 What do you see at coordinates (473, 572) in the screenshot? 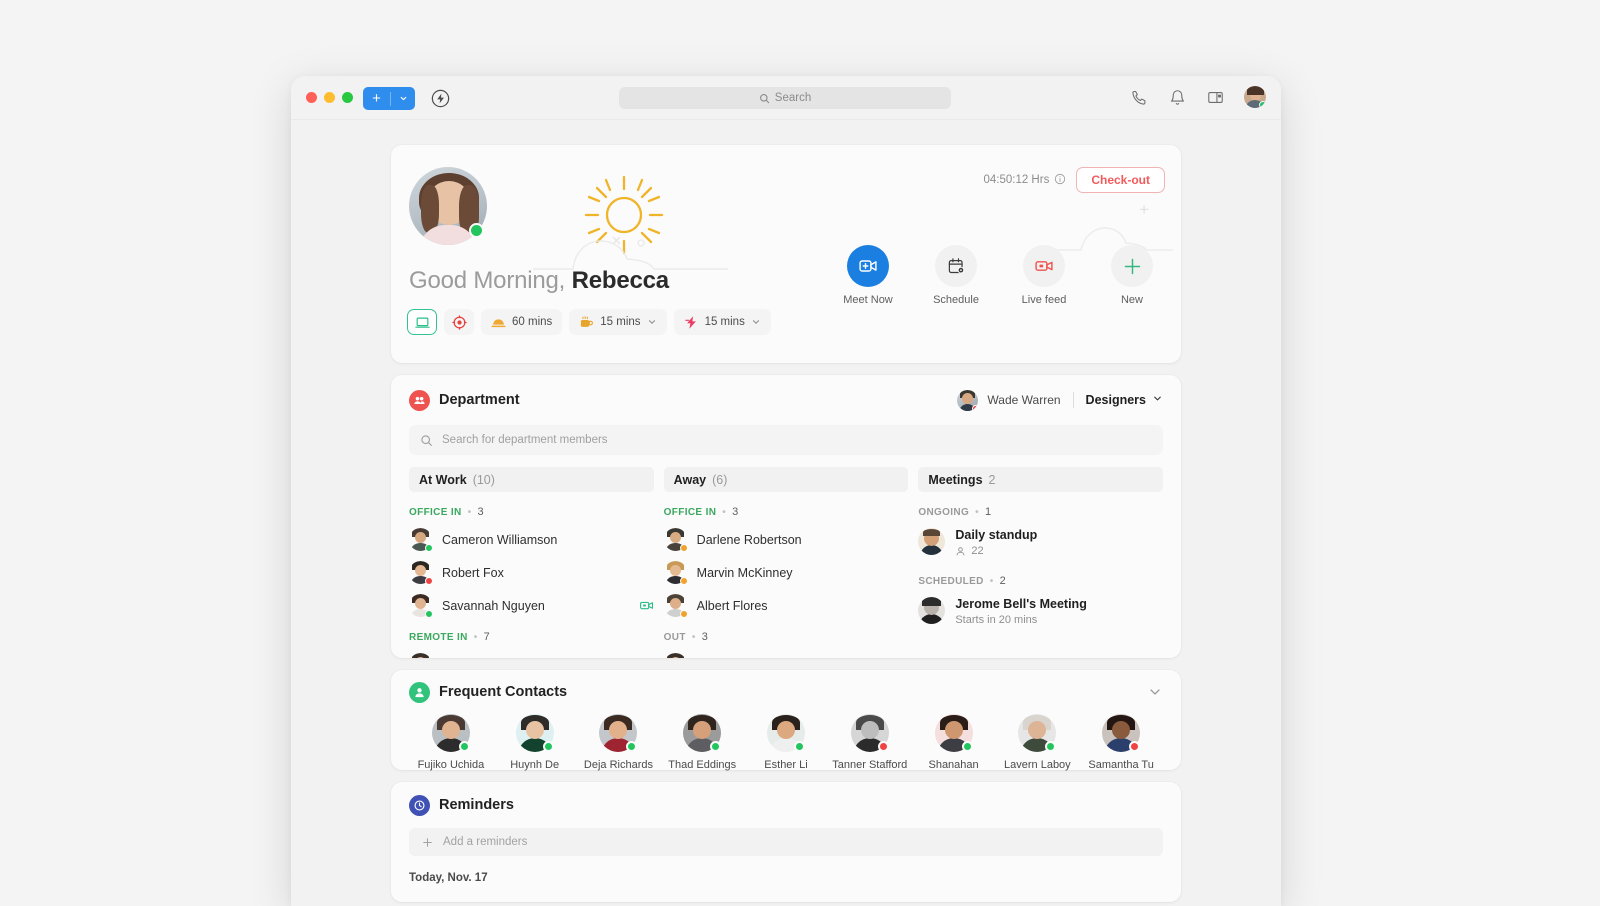
I see `person-name: Robert Fox` at bounding box center [473, 572].